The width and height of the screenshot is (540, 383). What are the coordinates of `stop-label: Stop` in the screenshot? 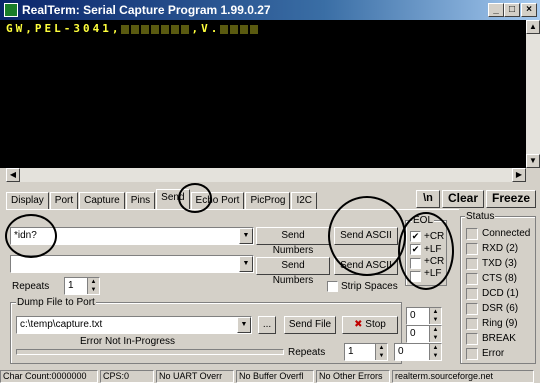 It's located at (375, 324).